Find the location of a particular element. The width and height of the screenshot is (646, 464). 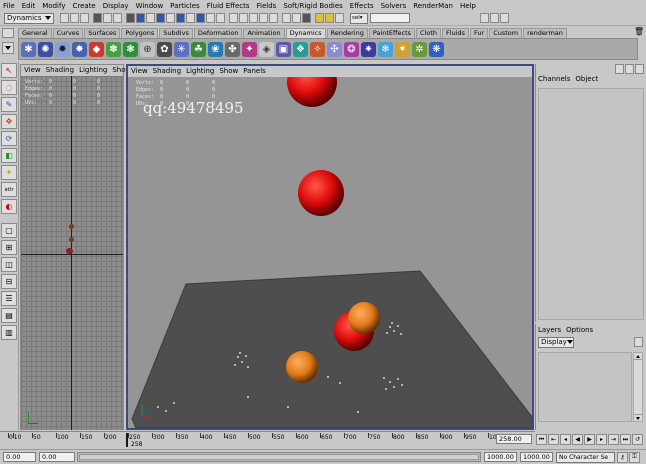

orange-ball is located at coordinates (302, 367).